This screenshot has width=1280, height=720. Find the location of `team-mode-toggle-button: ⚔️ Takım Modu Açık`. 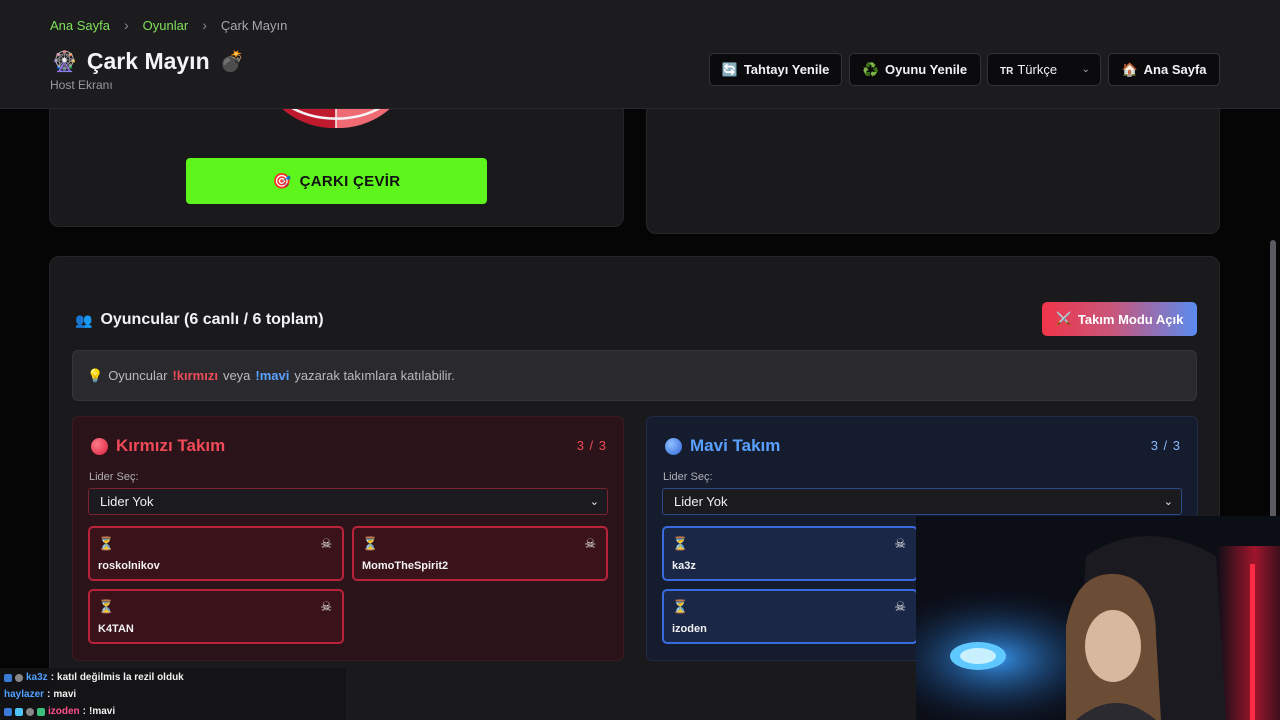

team-mode-toggle-button: ⚔️ Takım Modu Açık is located at coordinates (1119, 319).